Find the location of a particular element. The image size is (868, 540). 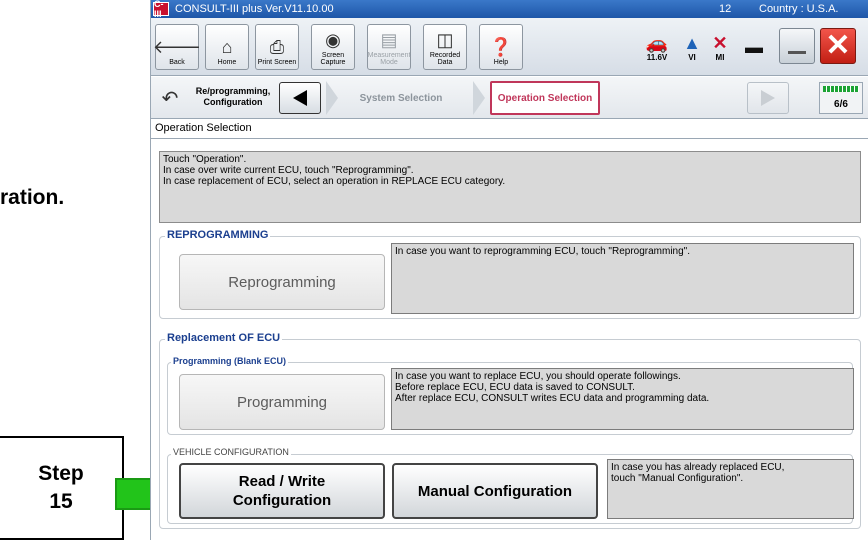

read-write-configuration-button: Read / Write Configuration is located at coordinates (282, 491).